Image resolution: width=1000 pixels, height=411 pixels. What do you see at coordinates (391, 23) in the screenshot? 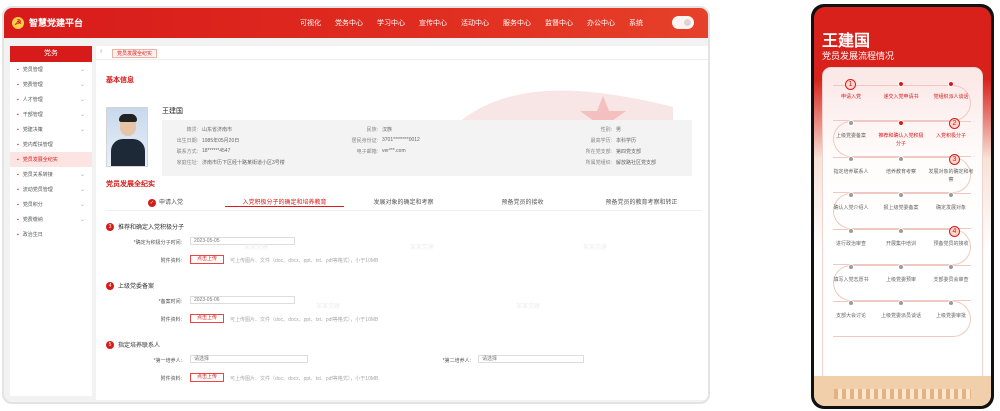
I see `nav-learning: 学习中心` at bounding box center [391, 23].